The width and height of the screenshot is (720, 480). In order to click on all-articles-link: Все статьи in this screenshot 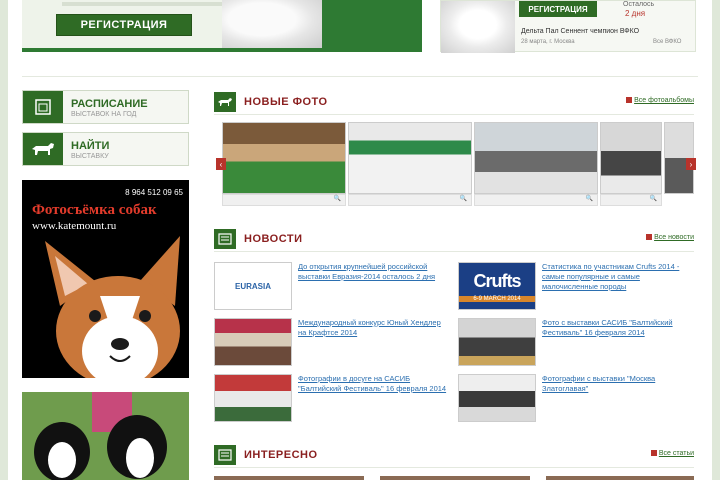, I will do `click(672, 453)`.